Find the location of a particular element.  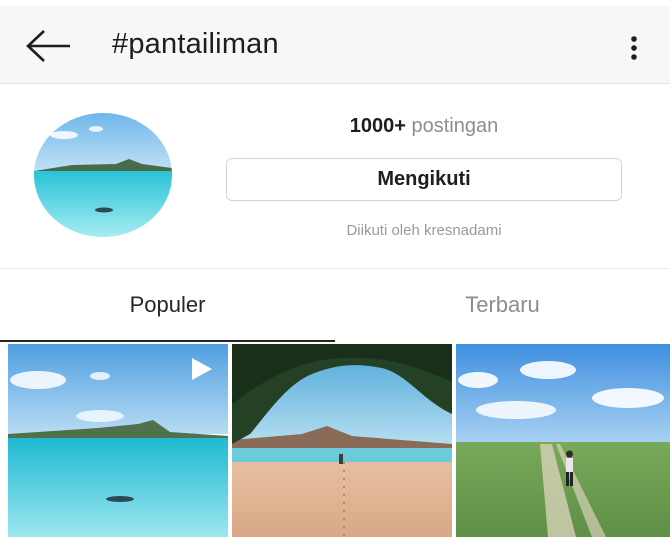

header-bar: #pantailiman is located at coordinates (335, 45).